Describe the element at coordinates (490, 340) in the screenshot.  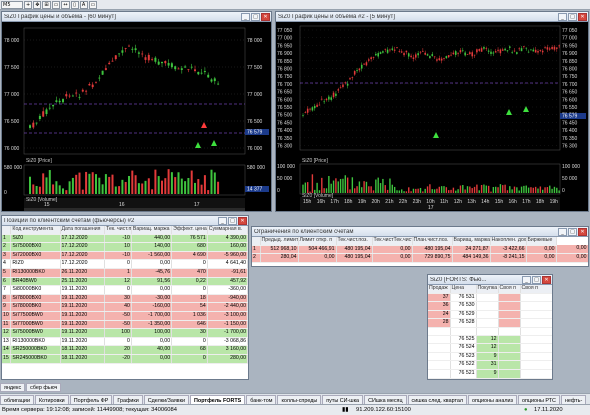
I see `orderbook-row: 76 525 12` at that location.